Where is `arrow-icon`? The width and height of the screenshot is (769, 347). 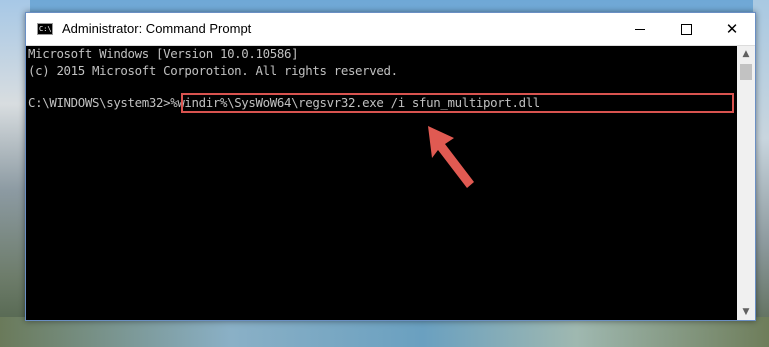
arrow-icon is located at coordinates (451, 157).